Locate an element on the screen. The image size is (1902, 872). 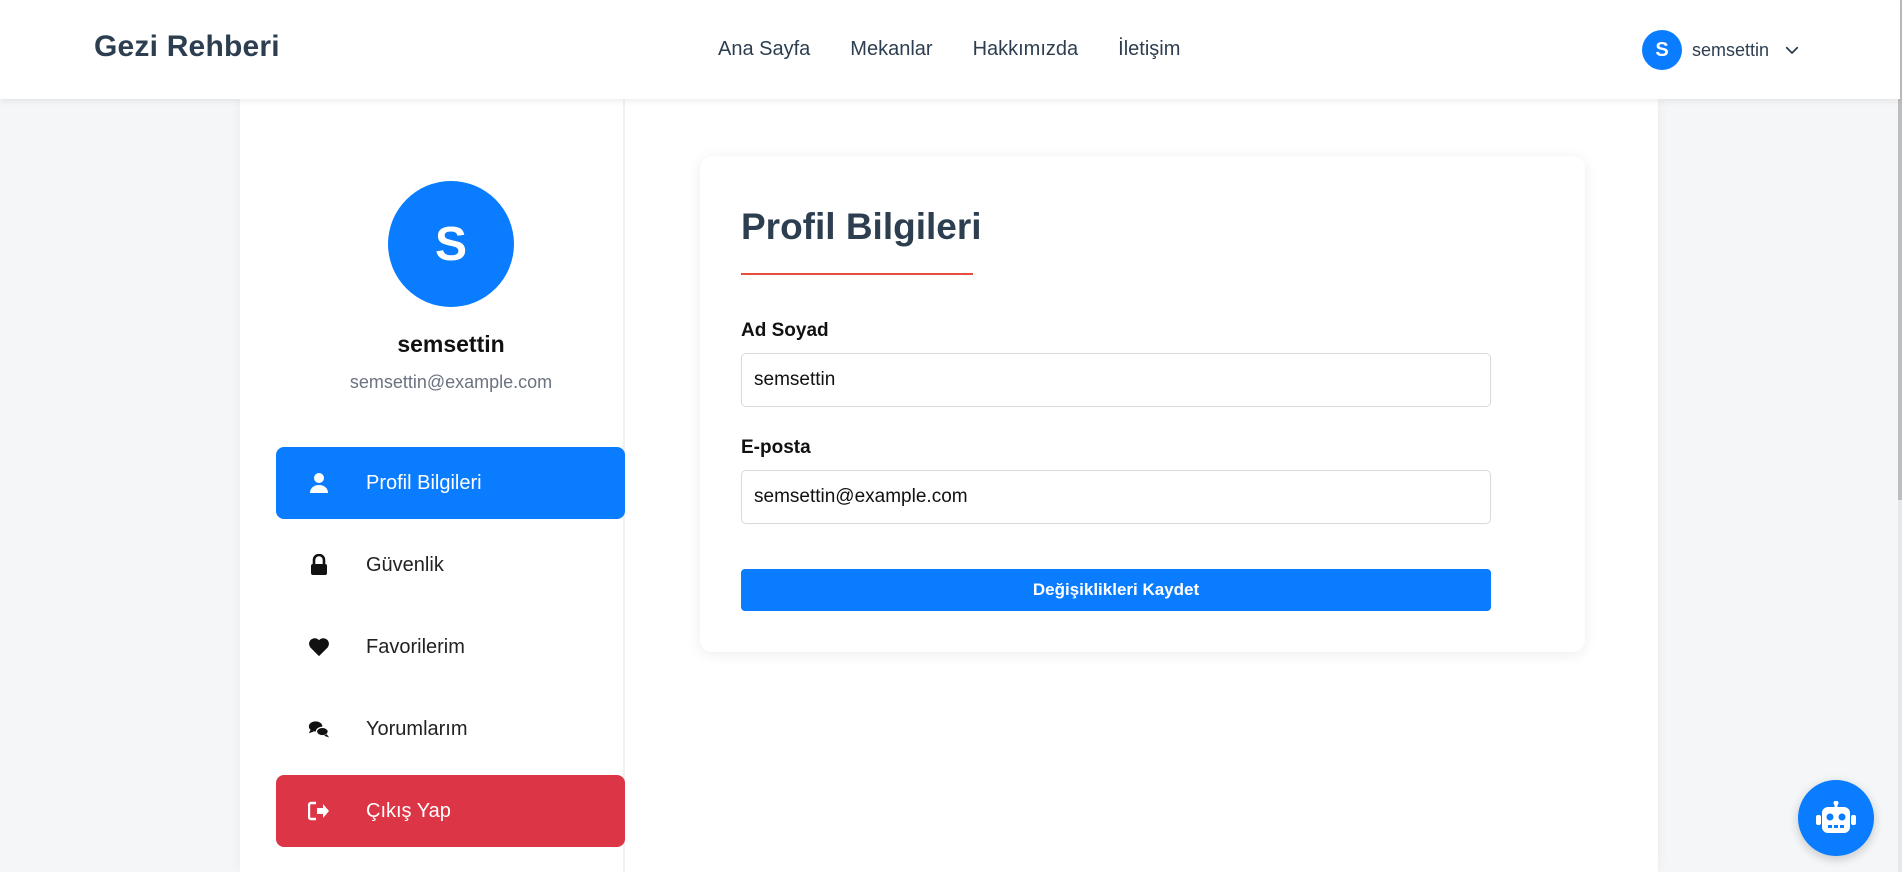
sidebar-item-label: Yorumlarım is located at coordinates (417, 728).